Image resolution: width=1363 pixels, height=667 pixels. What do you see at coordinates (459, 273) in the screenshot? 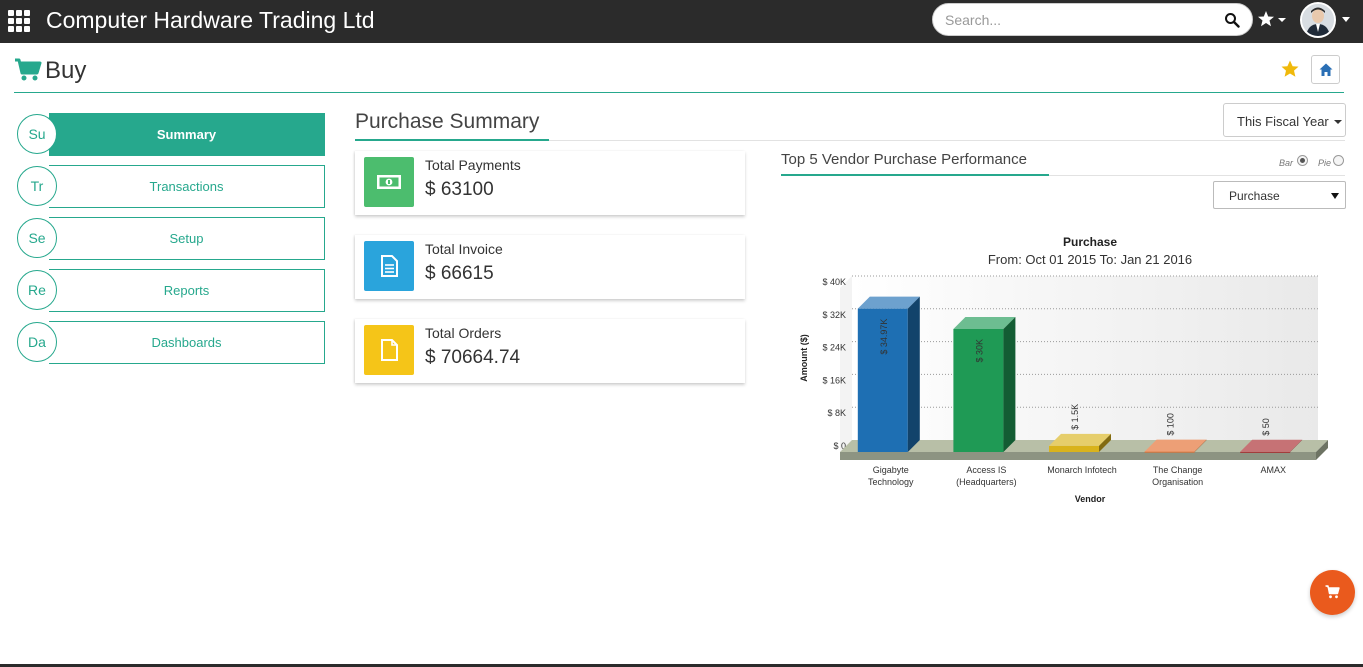
I see `stat-value: $ 66615` at bounding box center [459, 273].